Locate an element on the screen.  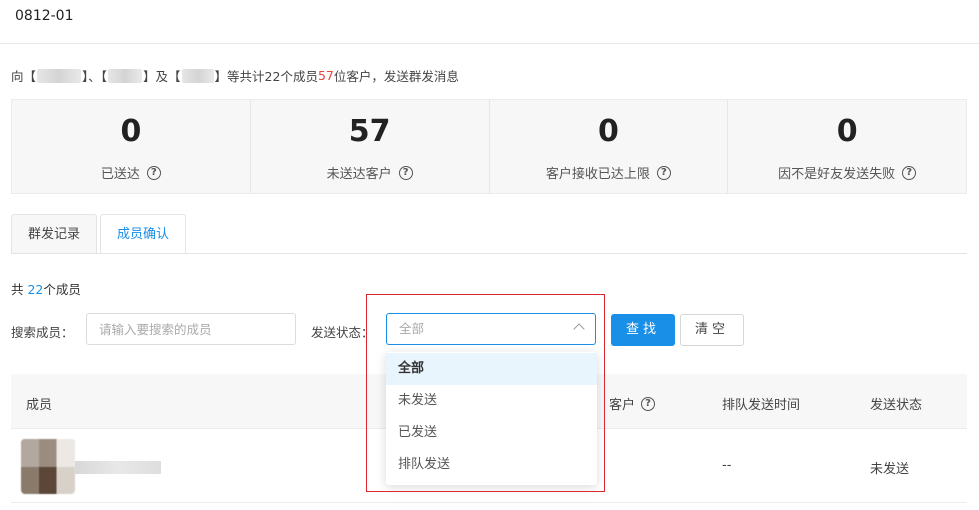
tab-divider is located at coordinates (489, 253).